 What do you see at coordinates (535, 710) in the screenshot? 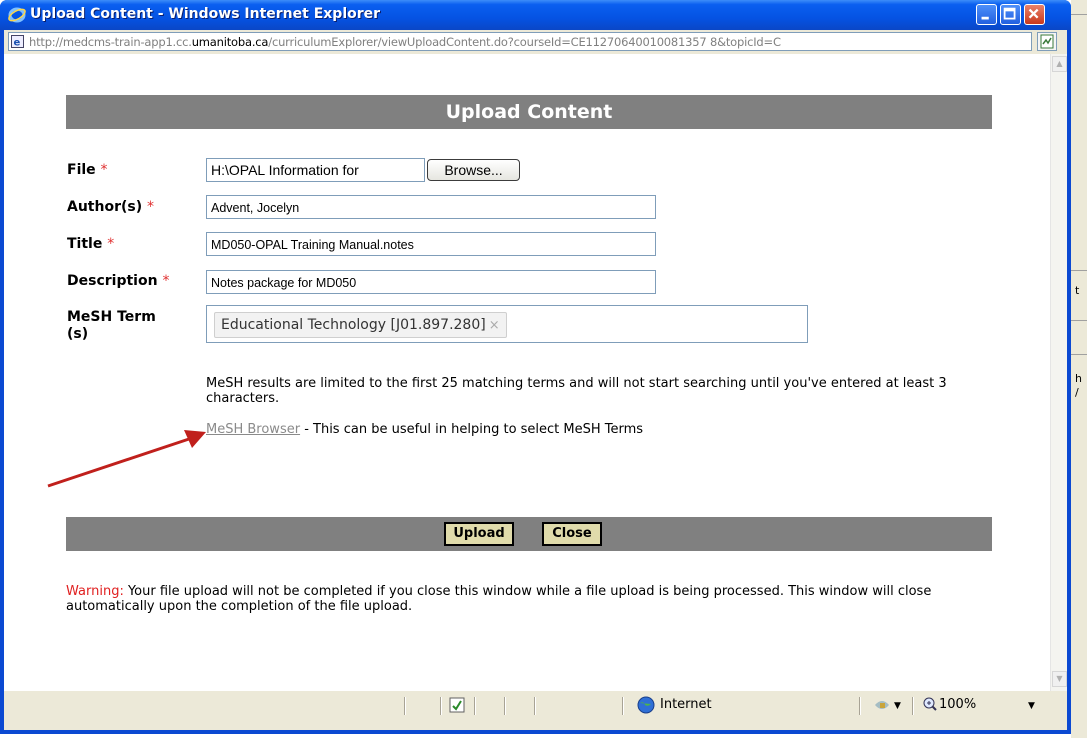
I see `status-bar: Internet ▼ 100% ▼` at bounding box center [535, 710].